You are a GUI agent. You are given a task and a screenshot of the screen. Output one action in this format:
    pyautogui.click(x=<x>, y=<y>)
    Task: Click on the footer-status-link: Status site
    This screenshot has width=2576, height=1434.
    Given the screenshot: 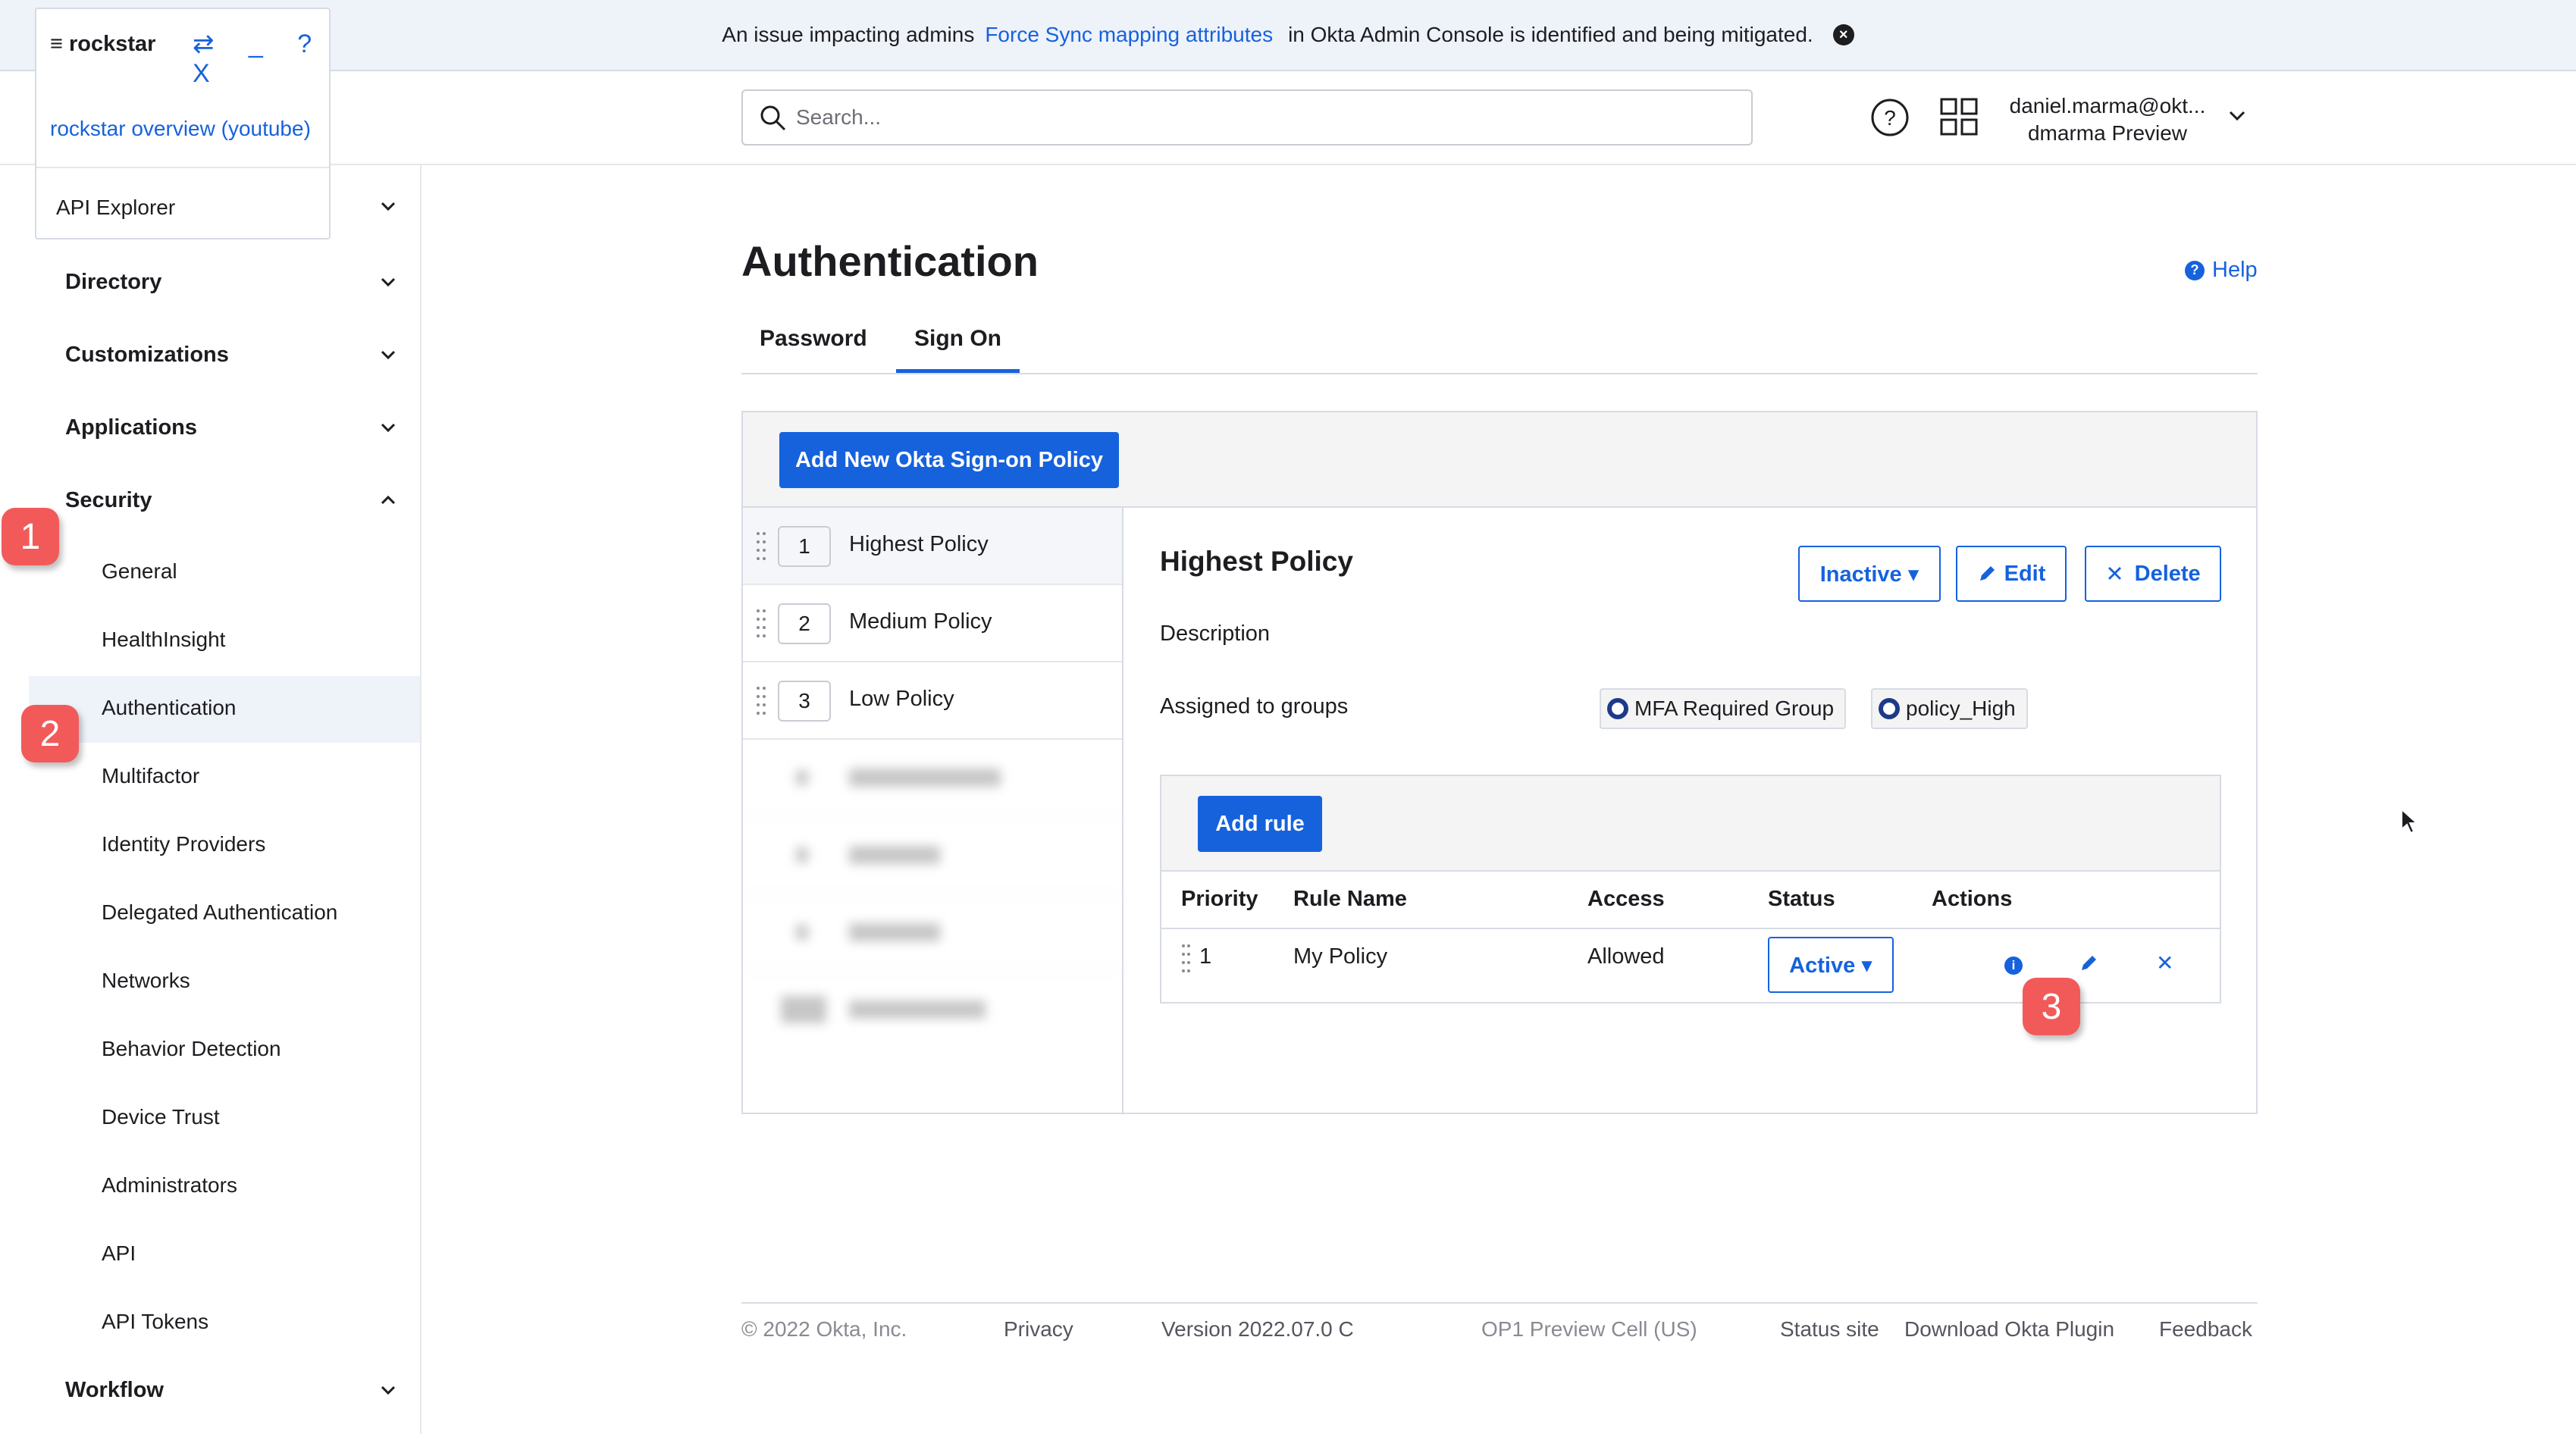 What is the action you would take?
    pyautogui.click(x=1830, y=1329)
    